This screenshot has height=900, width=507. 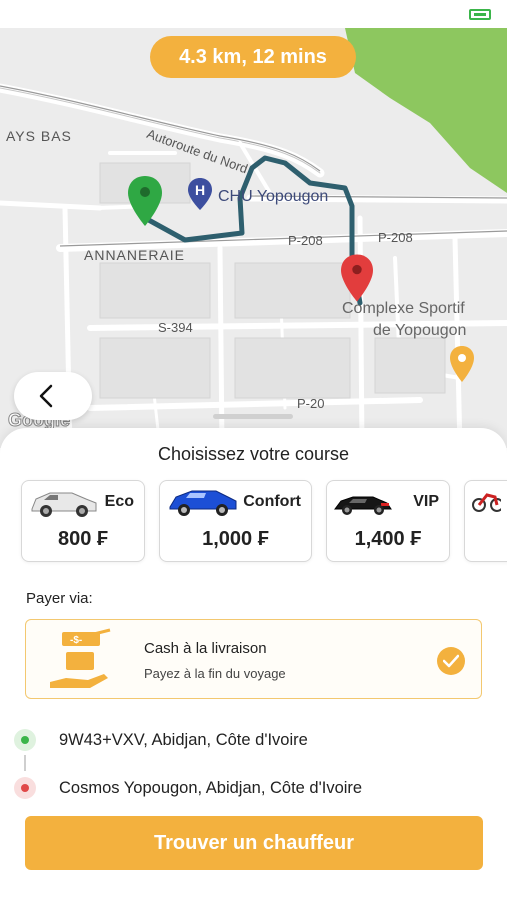 I want to click on map-label-p208-a: P-208, so click(x=305, y=240).